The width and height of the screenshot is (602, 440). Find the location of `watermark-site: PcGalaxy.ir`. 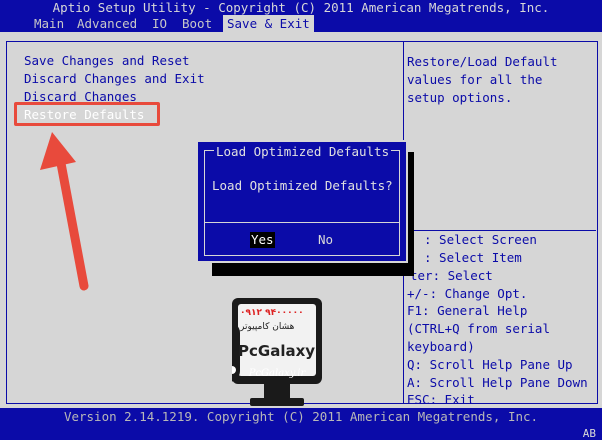

watermark-site: PcGalaxy.ir is located at coordinates (277, 373).